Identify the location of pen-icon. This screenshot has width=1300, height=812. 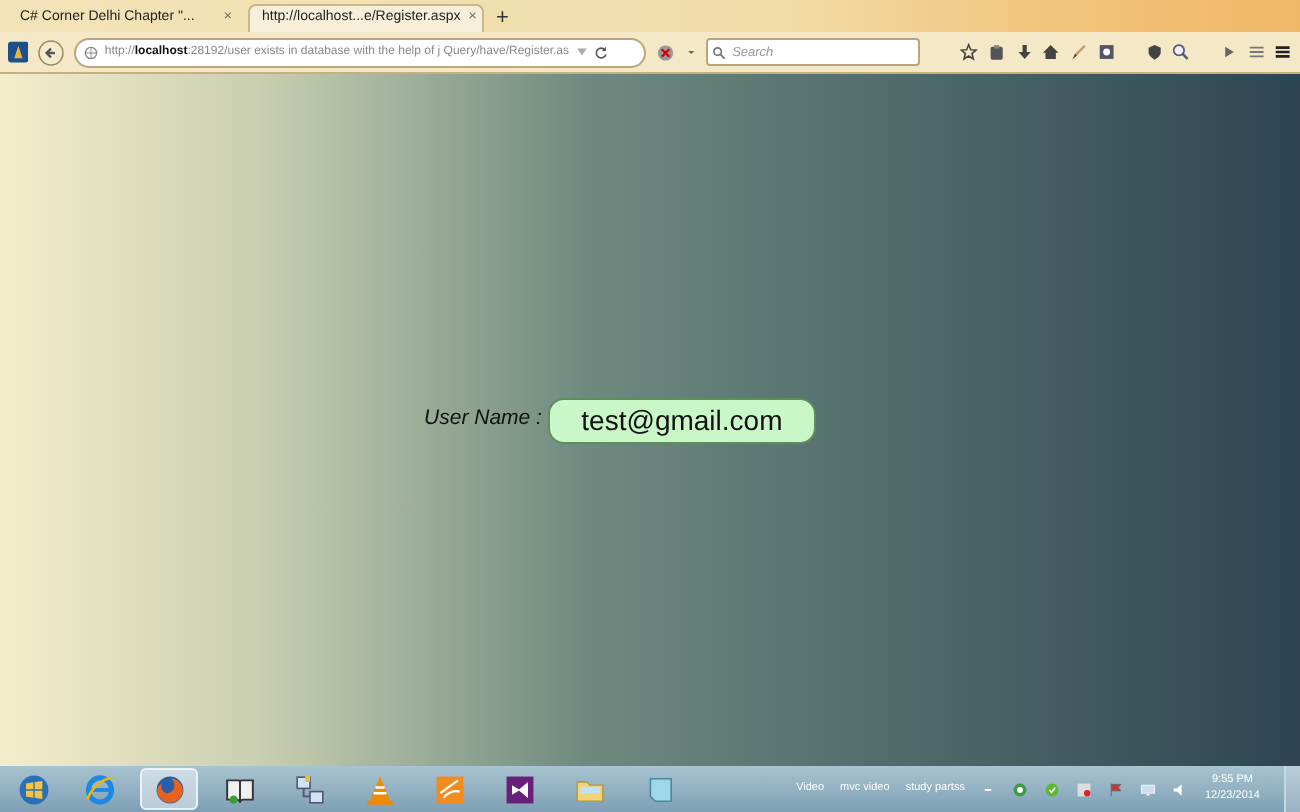
(1079, 52).